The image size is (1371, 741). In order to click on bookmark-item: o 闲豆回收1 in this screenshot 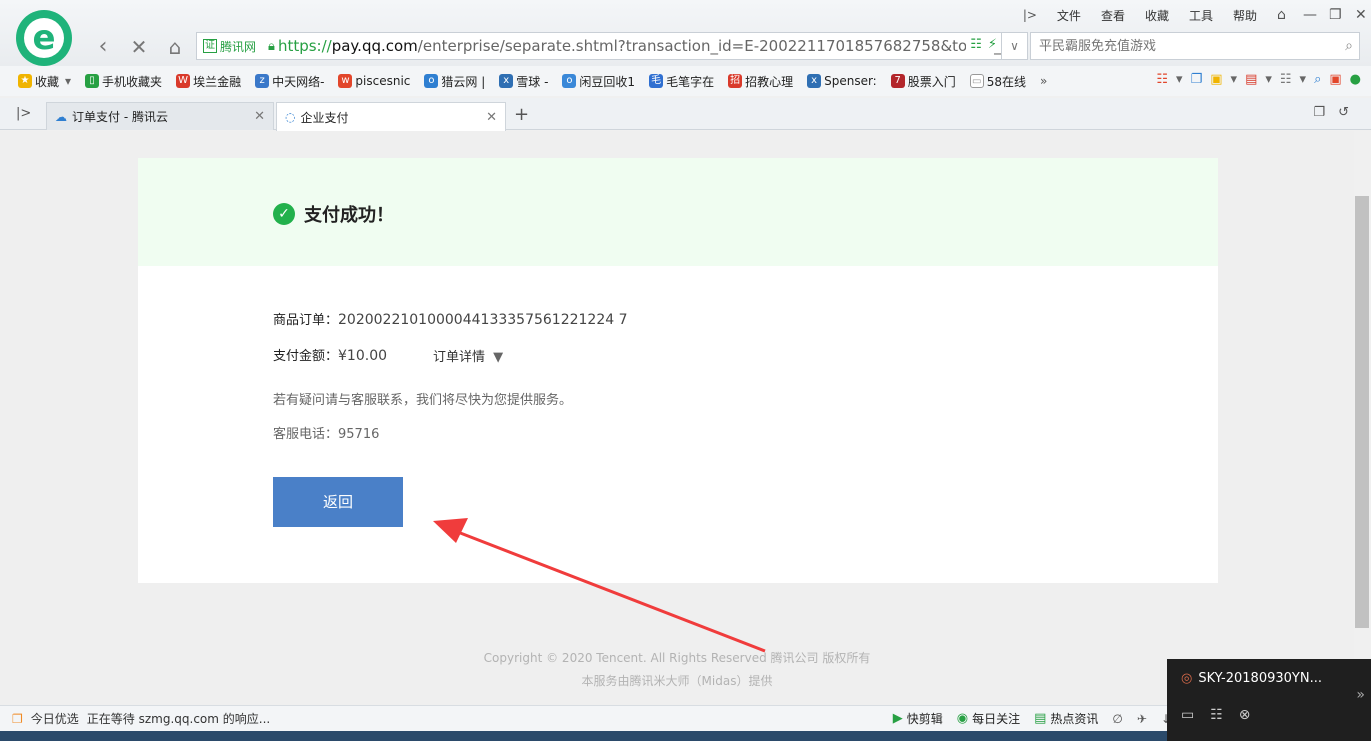, I will do `click(598, 81)`.